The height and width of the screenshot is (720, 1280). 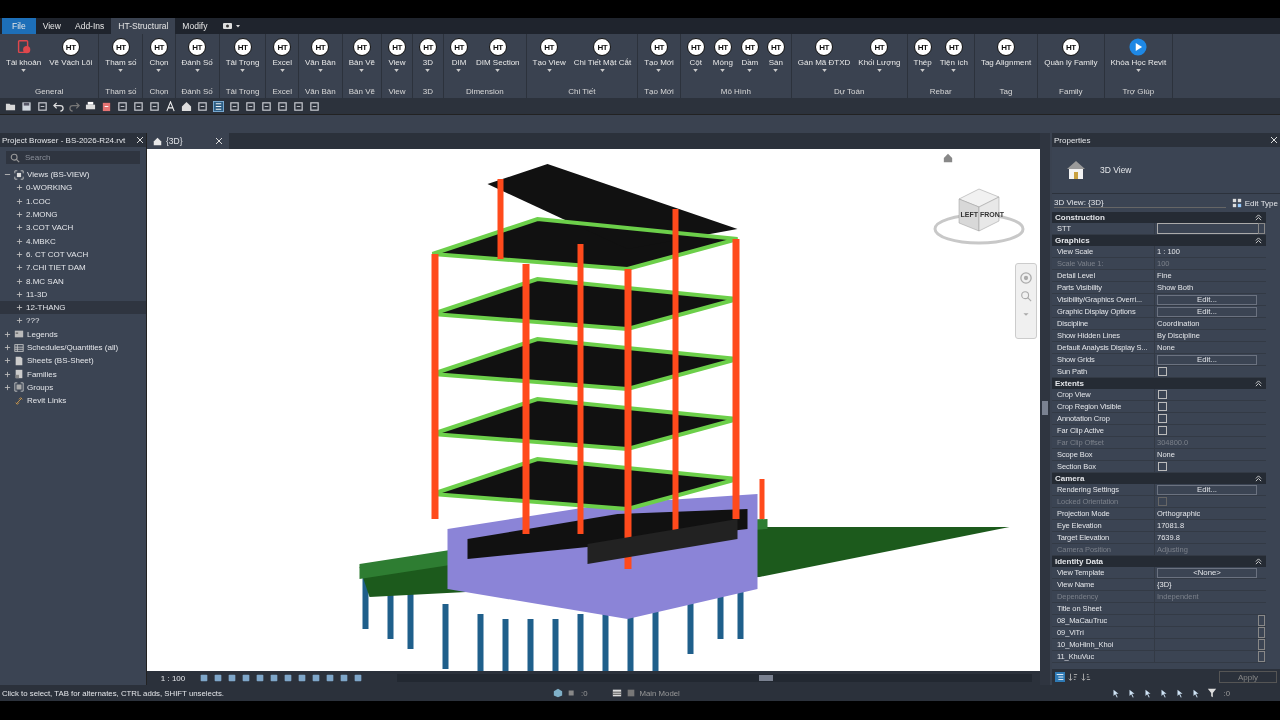 What do you see at coordinates (159, 60) in the screenshot?
I see `ribbon-button: HT Chọn` at bounding box center [159, 60].